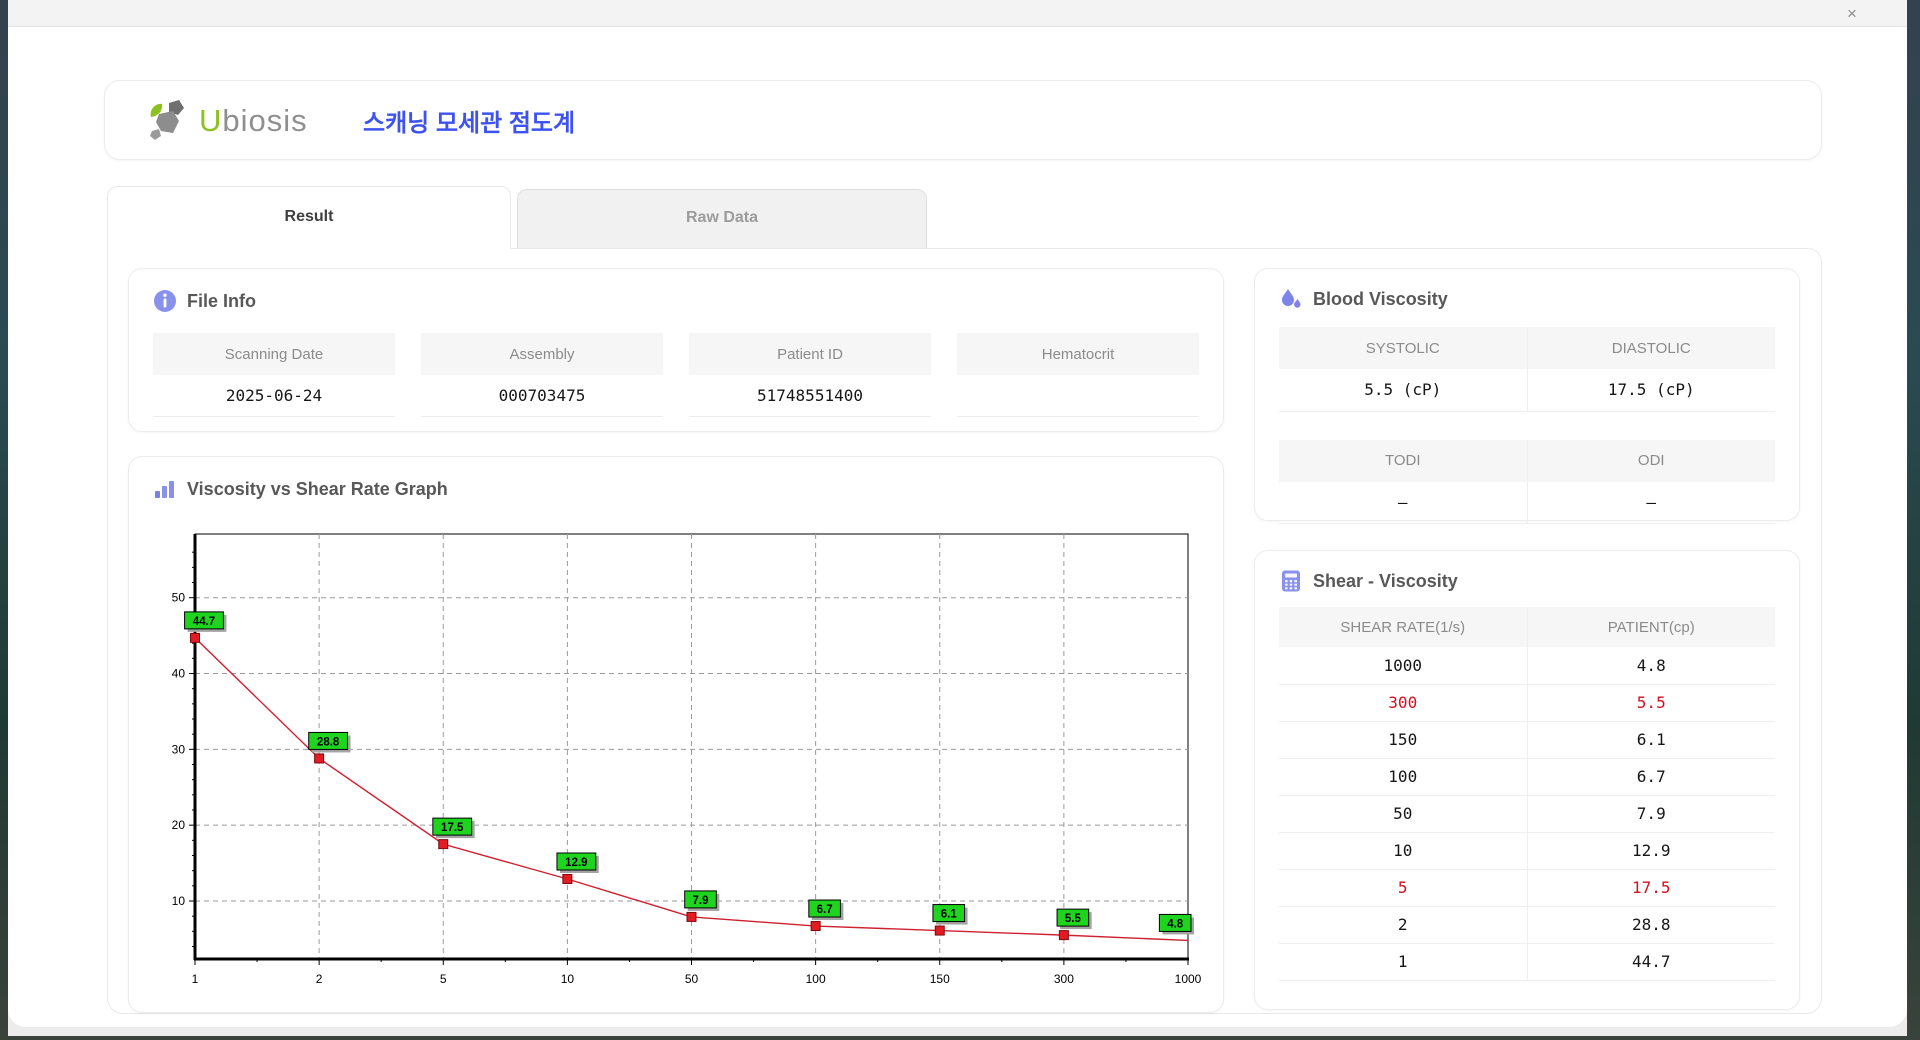 The image size is (1920, 1040). Describe the element at coordinates (274, 354) in the screenshot. I see `field-label: Scanning Date` at that location.